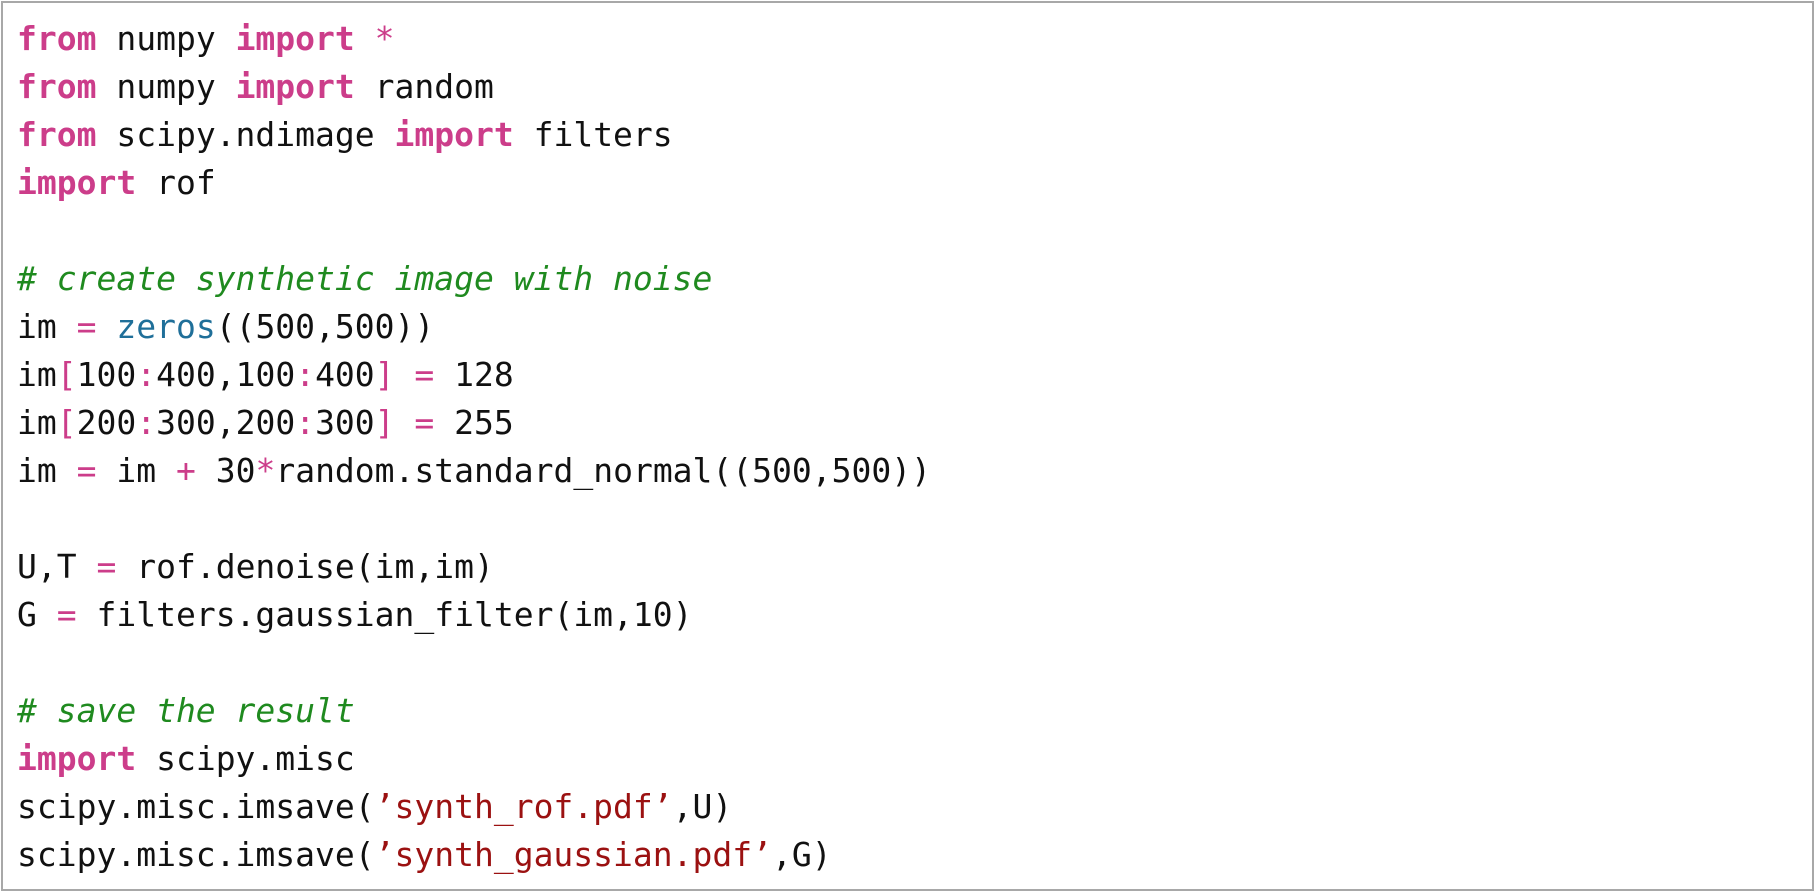  Describe the element at coordinates (573, 854) in the screenshot. I see `string-token: ’synth_gaussian.pdf’` at that location.